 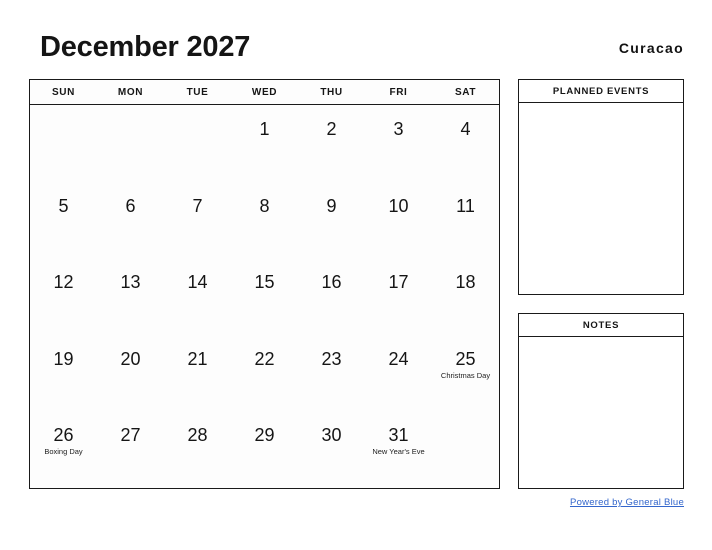 What do you see at coordinates (331, 449) in the screenshot?
I see `day-cell: 30` at bounding box center [331, 449].